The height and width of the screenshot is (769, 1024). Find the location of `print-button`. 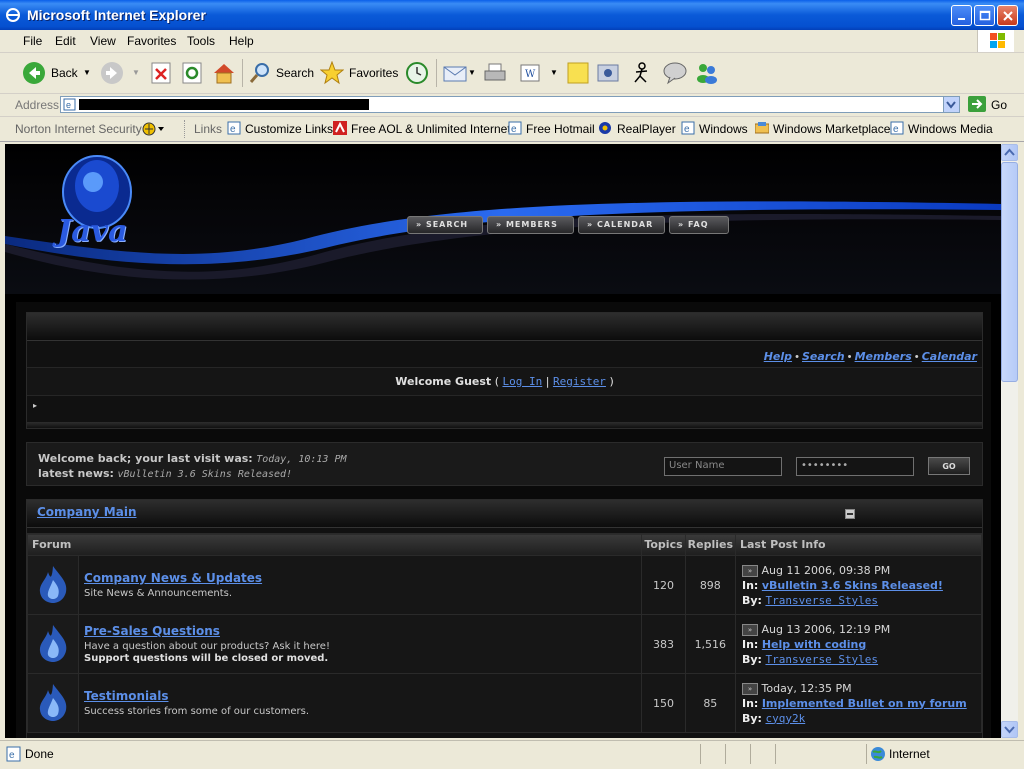

print-button is located at coordinates (495, 73).